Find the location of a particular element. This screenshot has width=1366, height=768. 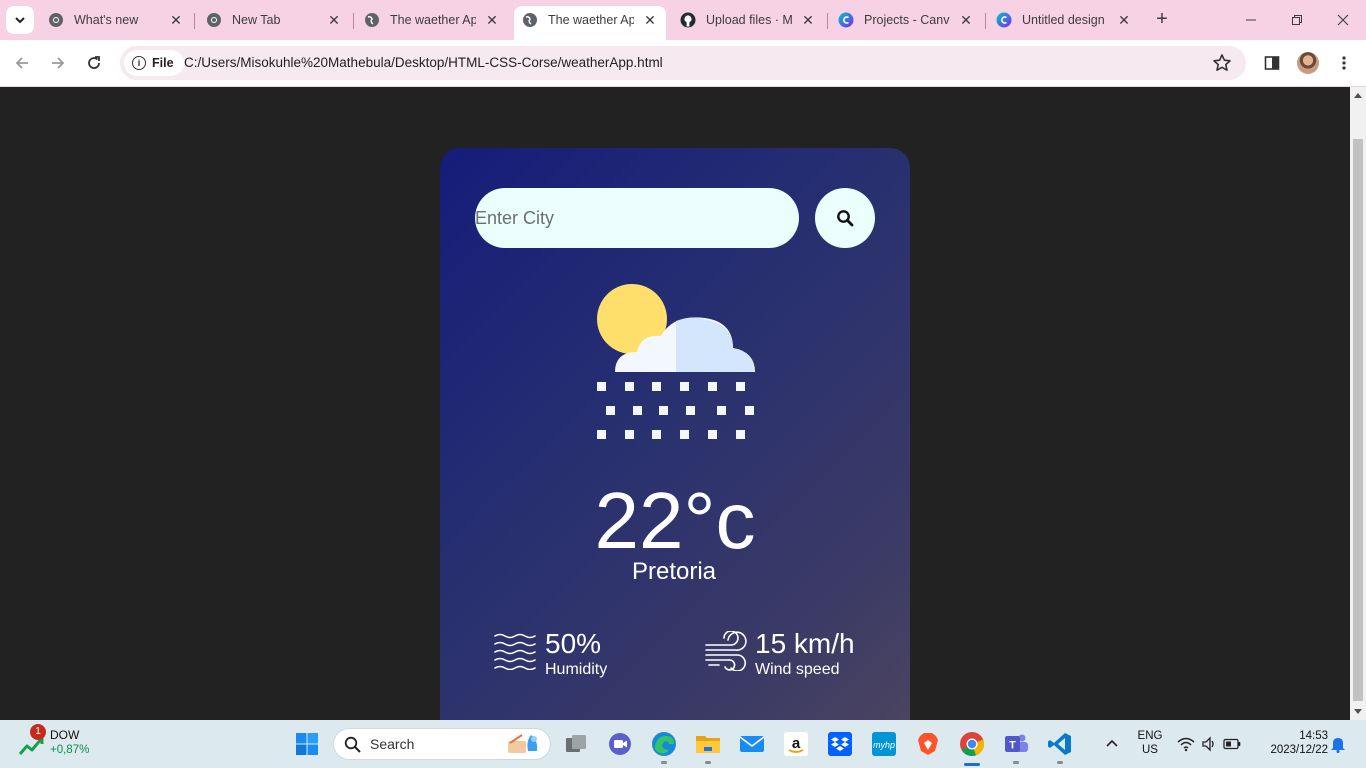

mail-button is located at coordinates (752, 744).